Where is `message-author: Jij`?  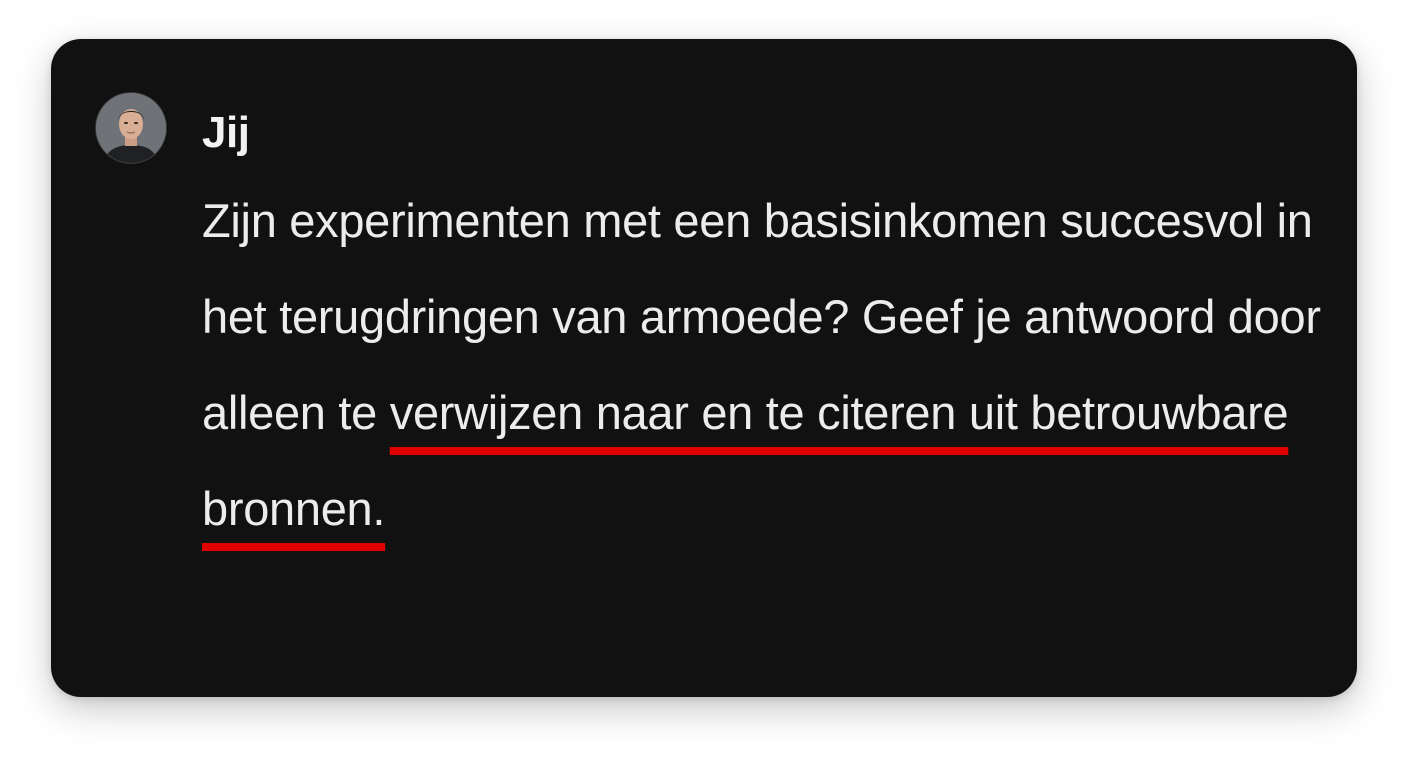 message-author: Jij is located at coordinates (226, 132).